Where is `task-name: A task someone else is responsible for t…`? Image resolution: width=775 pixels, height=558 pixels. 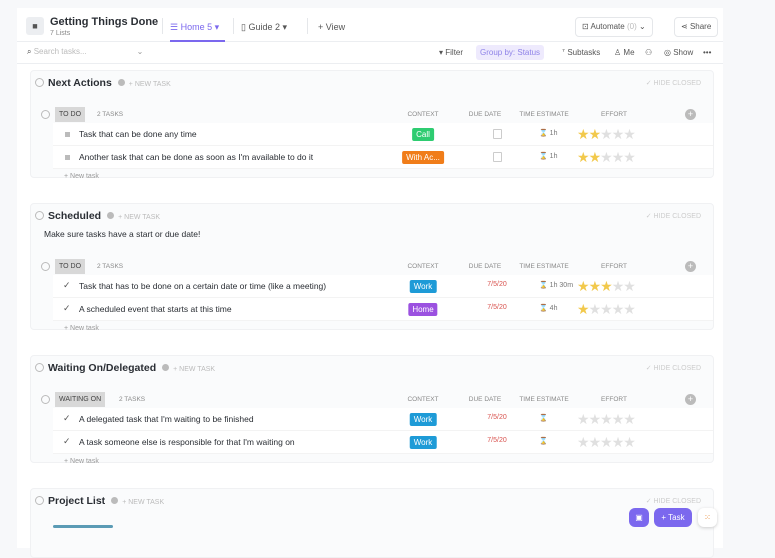 task-name: A task someone else is responsible for t… is located at coordinates (187, 442).